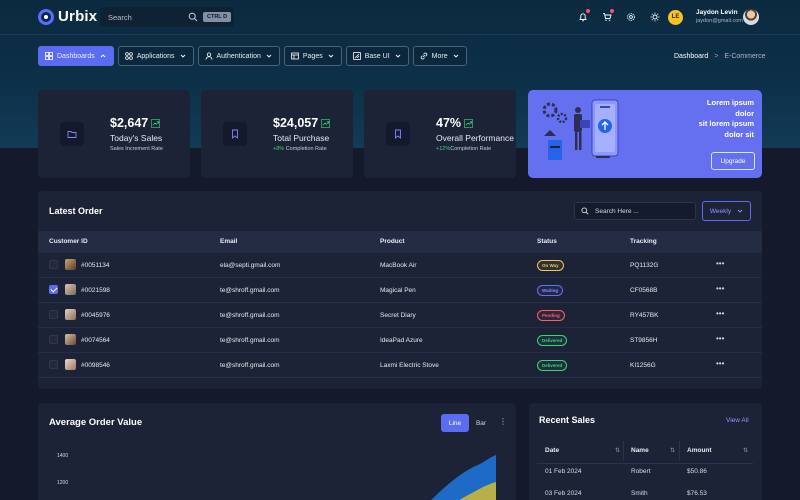  What do you see at coordinates (563, 471) in the screenshot?
I see `sale-date: 01 Feb 2024` at bounding box center [563, 471].